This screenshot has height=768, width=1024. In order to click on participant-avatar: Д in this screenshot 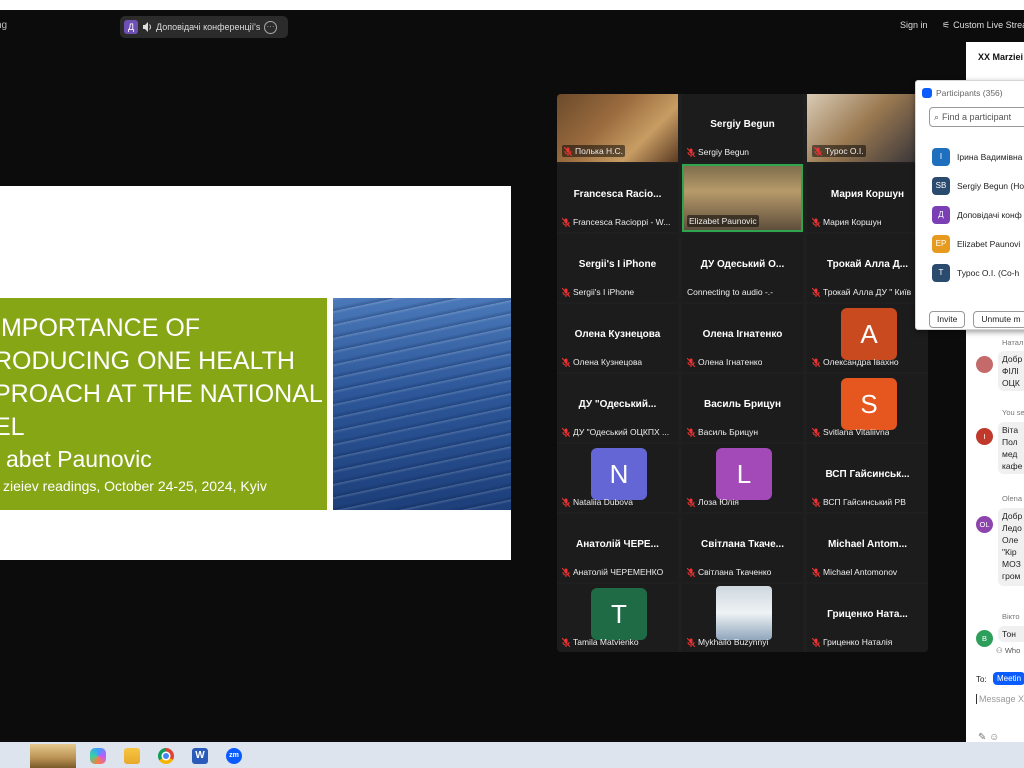, I will do `click(941, 215)`.